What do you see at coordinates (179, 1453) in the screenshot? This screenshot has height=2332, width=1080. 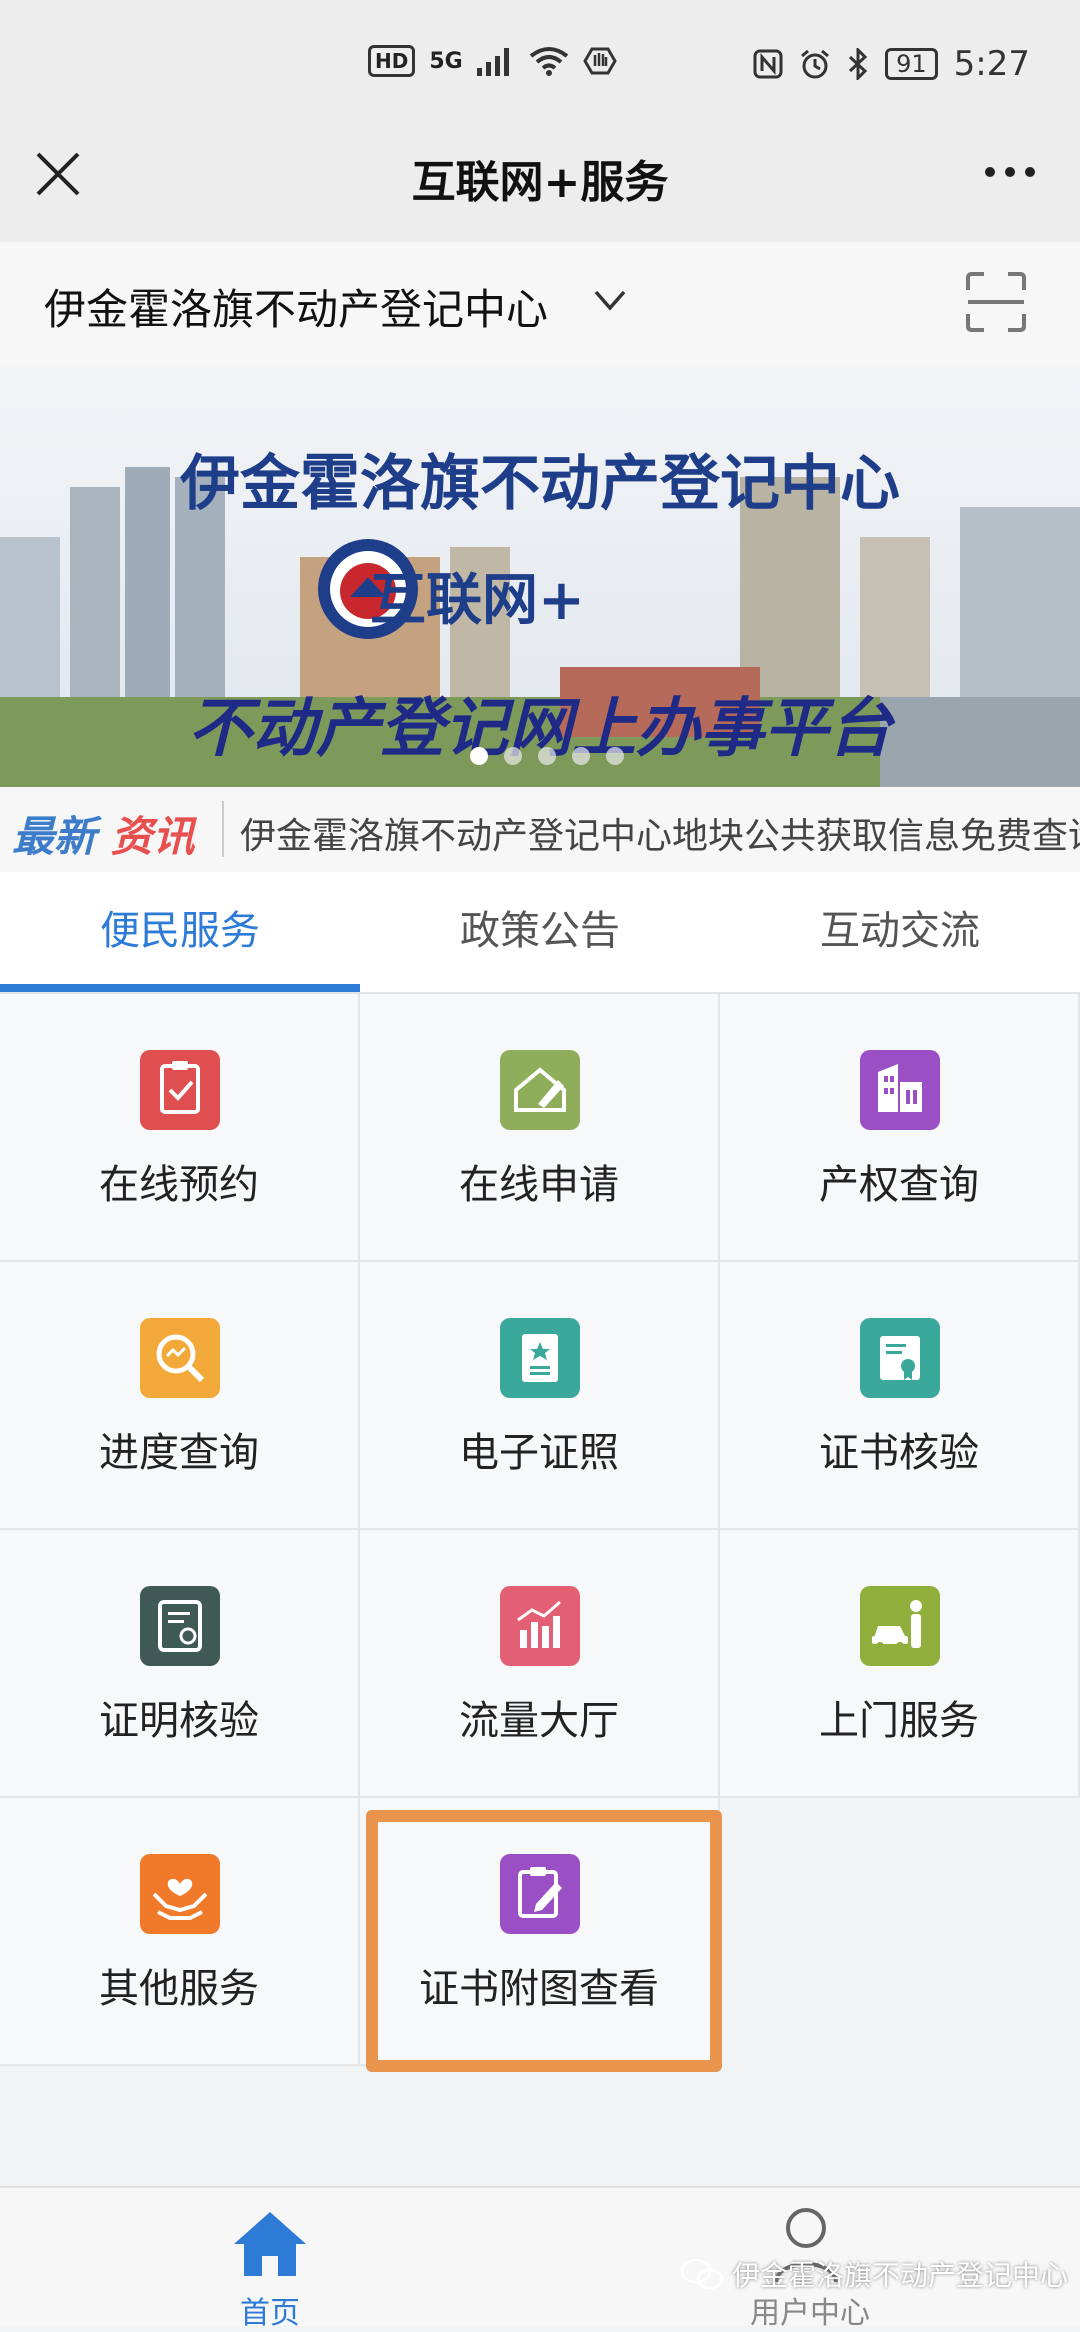 I see `service-label: 进度查询` at bounding box center [179, 1453].